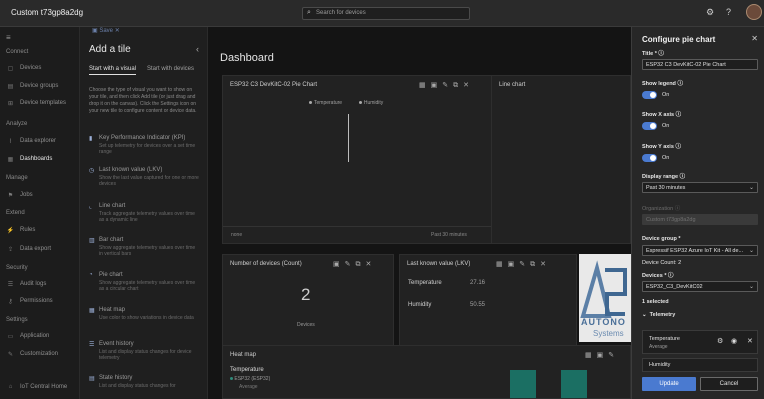 The width and height of the screenshot is (764, 399). What do you see at coordinates (197, 49) in the screenshot?
I see `collapse-panel-chevron-icon: ‹` at bounding box center [197, 49].